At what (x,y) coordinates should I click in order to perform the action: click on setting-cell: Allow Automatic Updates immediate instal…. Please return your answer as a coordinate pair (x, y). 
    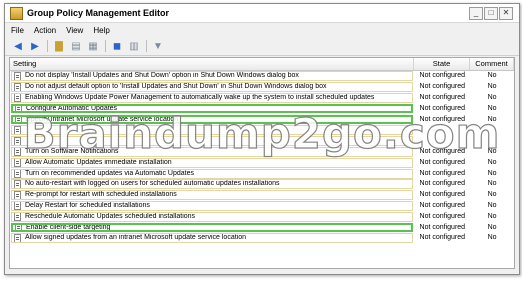
    Looking at the image, I should click on (212, 162).